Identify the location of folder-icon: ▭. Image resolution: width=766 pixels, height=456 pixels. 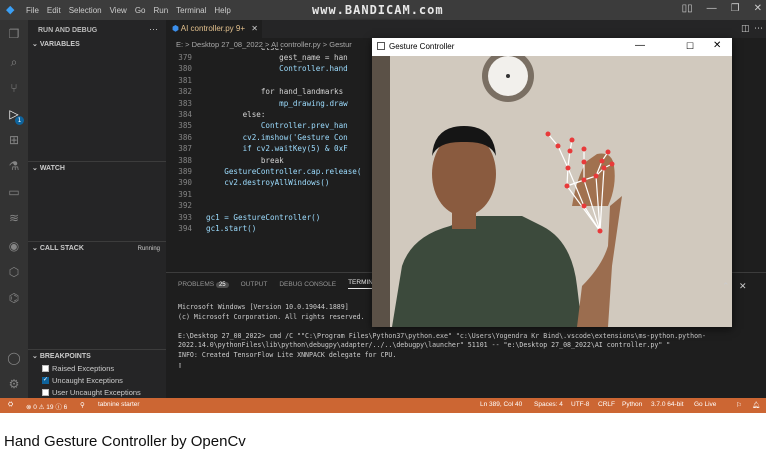
(14, 192).